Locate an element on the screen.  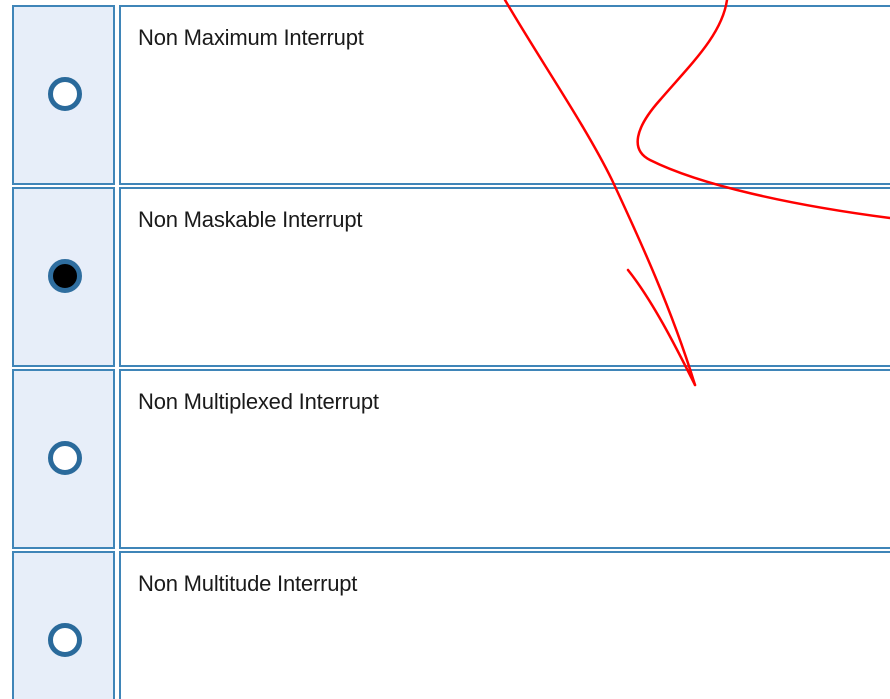
option-label: Non Maximum Interrupt is located at coordinates (251, 37).